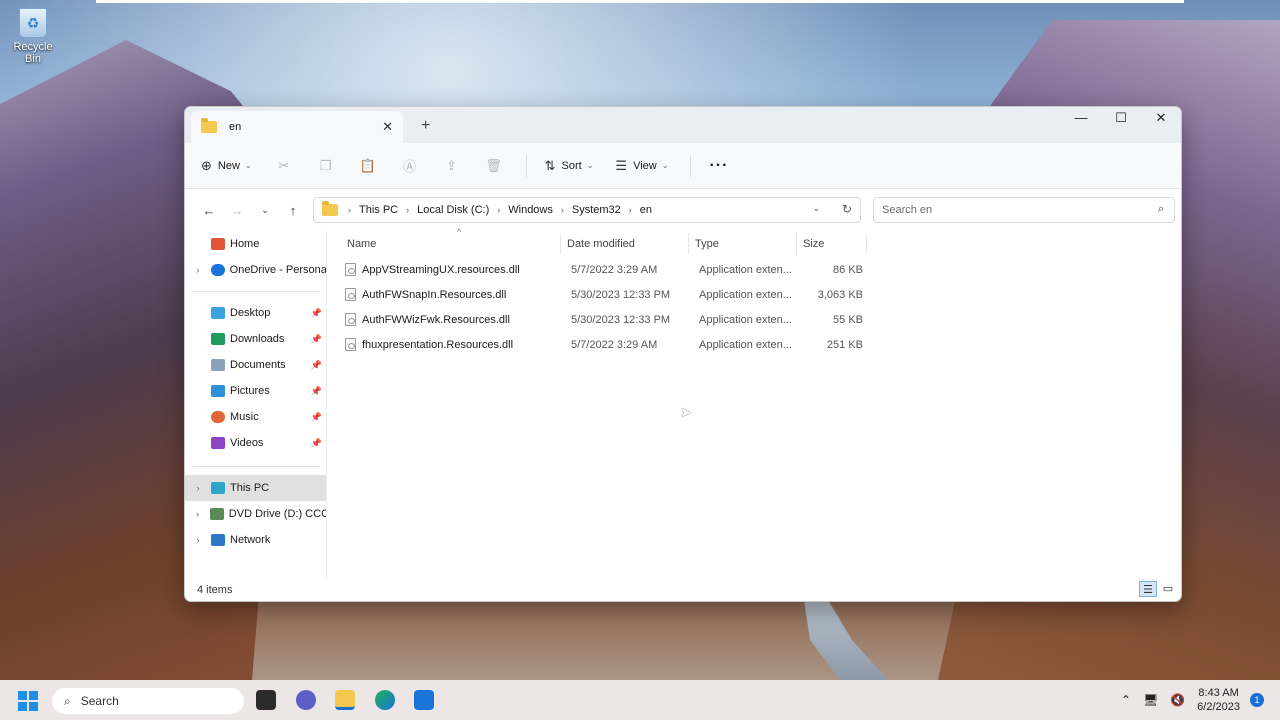 This screenshot has width=1280, height=720. What do you see at coordinates (99, 701) in the screenshot?
I see `taskbar-search-label: Search` at bounding box center [99, 701].